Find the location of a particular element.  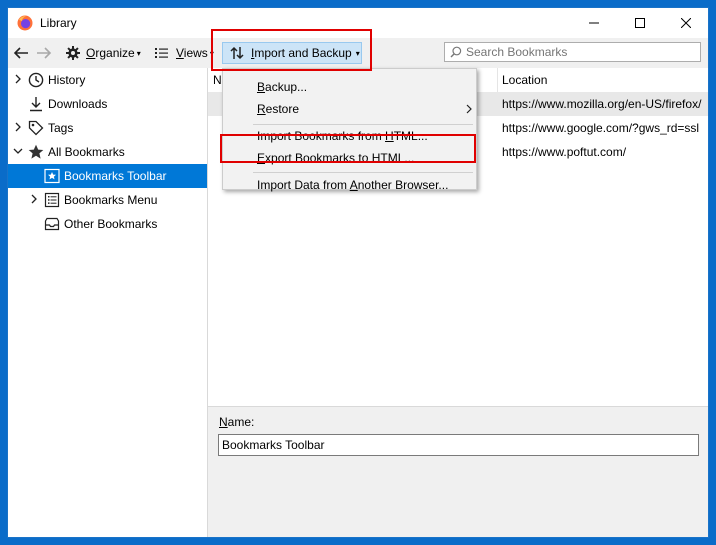

name-field: Bookmarks Toolbar is located at coordinates (458, 445).